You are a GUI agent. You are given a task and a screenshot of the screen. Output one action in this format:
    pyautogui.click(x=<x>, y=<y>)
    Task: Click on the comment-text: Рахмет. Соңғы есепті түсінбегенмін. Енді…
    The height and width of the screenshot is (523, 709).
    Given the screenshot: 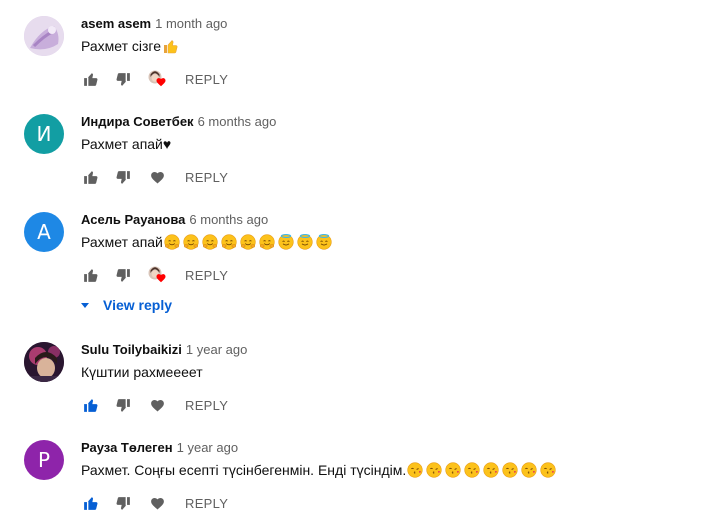 What is the action you would take?
    pyautogui.click(x=318, y=470)
    